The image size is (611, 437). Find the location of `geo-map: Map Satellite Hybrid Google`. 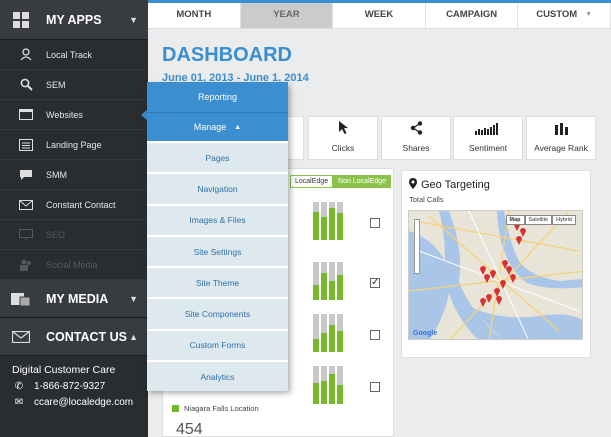

geo-map: Map Satellite Hybrid Google is located at coordinates (495, 275).